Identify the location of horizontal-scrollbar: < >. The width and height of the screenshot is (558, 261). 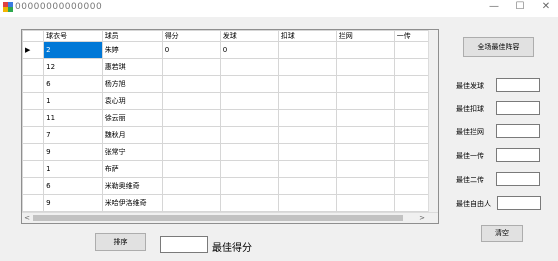
(230, 217).